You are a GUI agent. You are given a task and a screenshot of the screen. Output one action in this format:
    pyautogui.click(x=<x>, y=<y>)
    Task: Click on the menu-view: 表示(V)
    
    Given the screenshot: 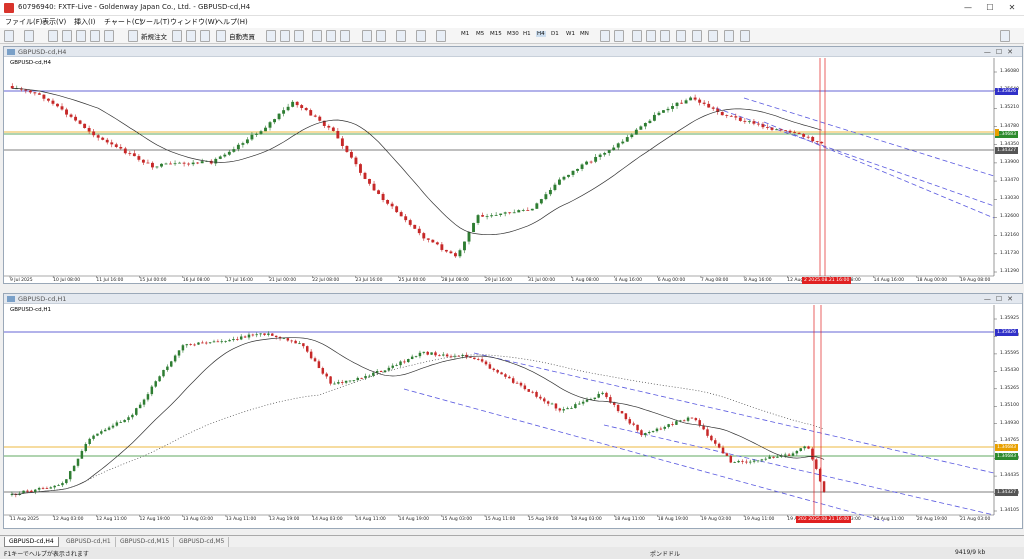 What is the action you would take?
    pyautogui.click(x=54, y=22)
    